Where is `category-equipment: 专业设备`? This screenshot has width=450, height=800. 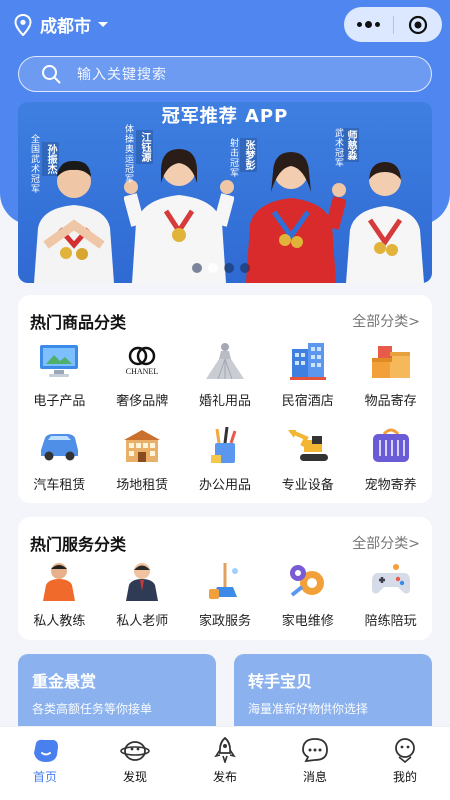 category-equipment: 专业设备 is located at coordinates (307, 459).